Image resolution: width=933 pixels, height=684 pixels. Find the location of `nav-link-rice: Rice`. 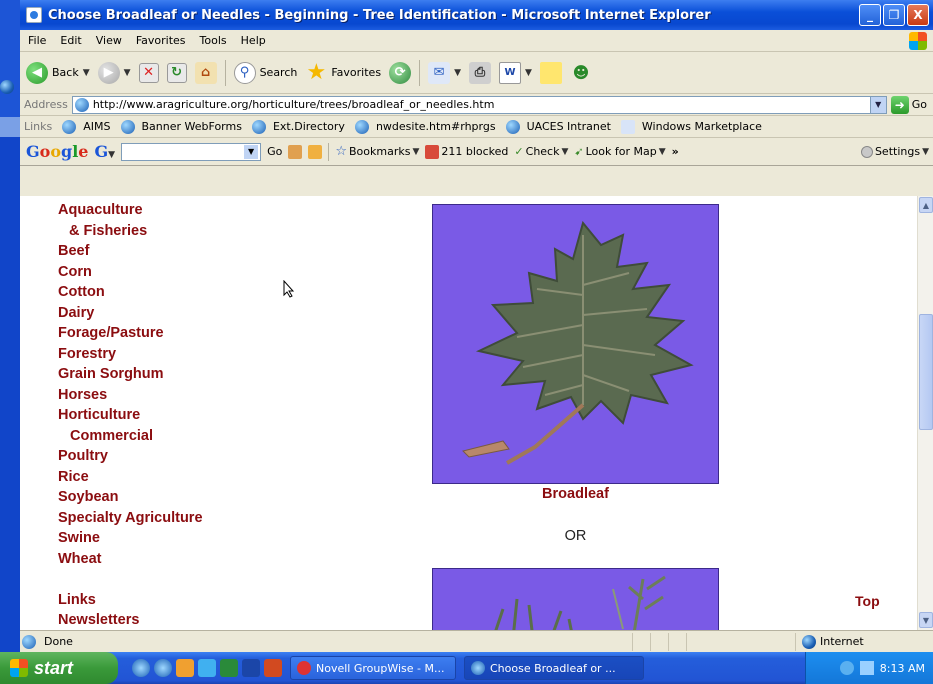

nav-link-rice: Rice is located at coordinates (130, 477).